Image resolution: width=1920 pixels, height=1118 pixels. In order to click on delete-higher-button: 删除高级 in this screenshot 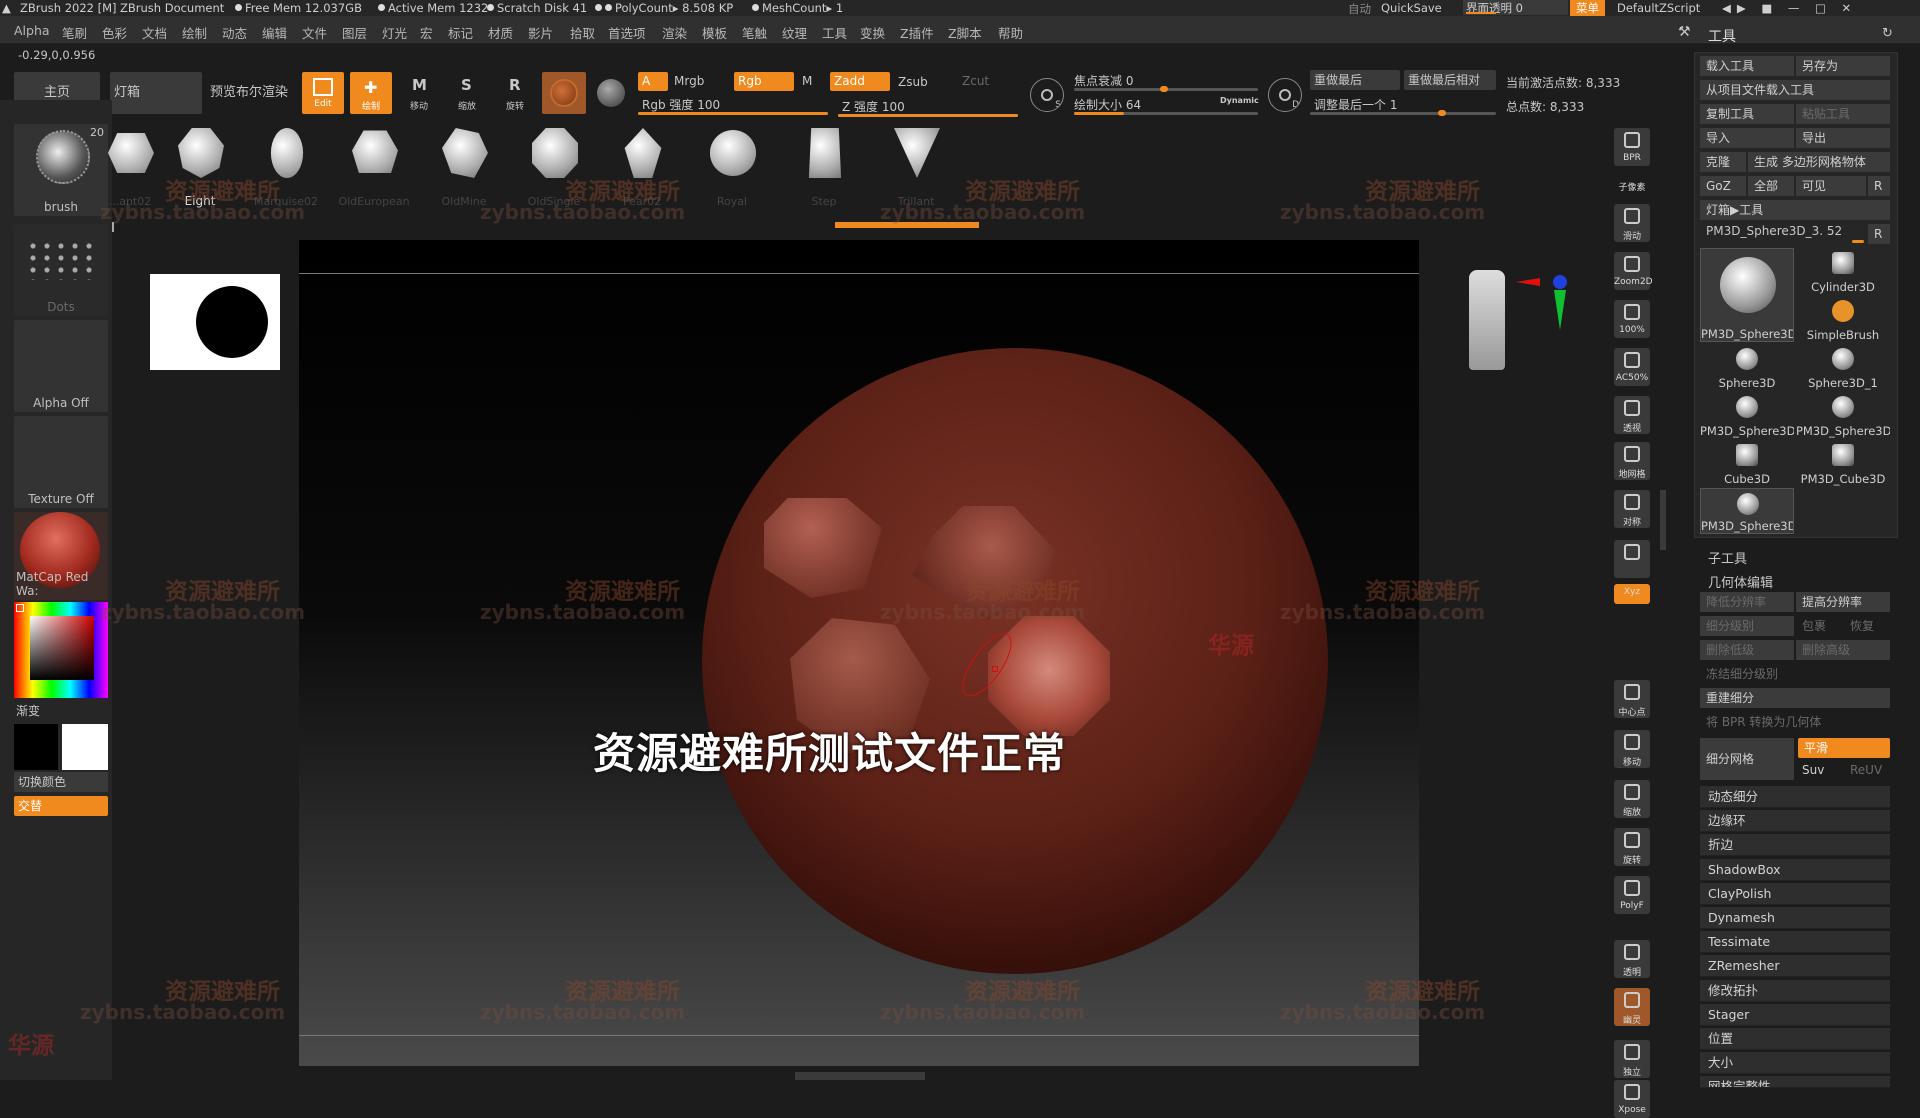, I will do `click(1843, 650)`.